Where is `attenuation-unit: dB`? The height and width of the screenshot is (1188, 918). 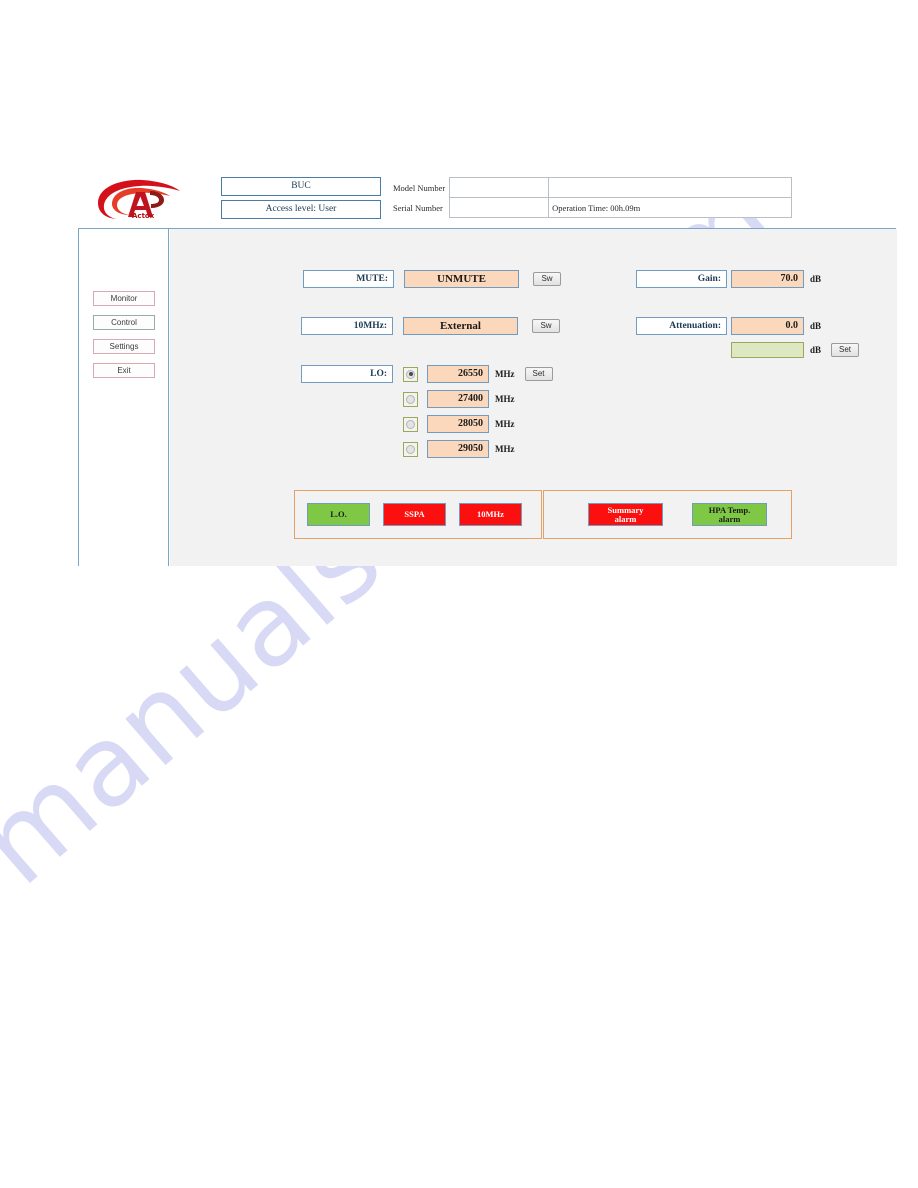 attenuation-unit: dB is located at coordinates (816, 326).